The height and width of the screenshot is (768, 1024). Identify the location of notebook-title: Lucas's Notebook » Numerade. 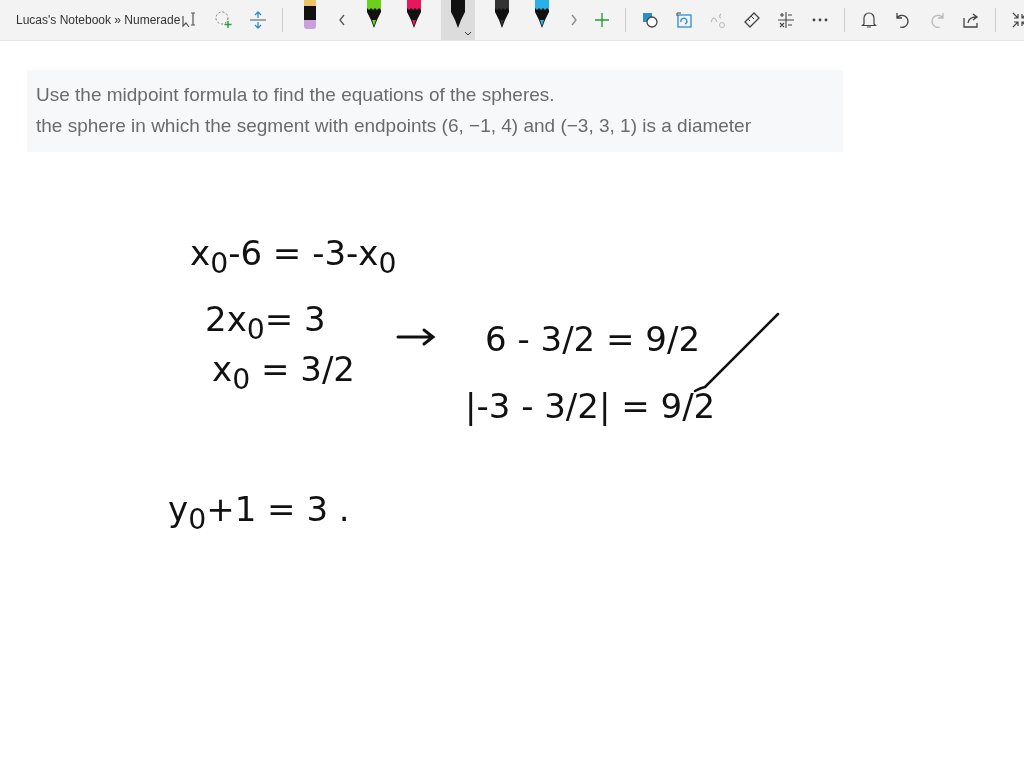
(98, 20).